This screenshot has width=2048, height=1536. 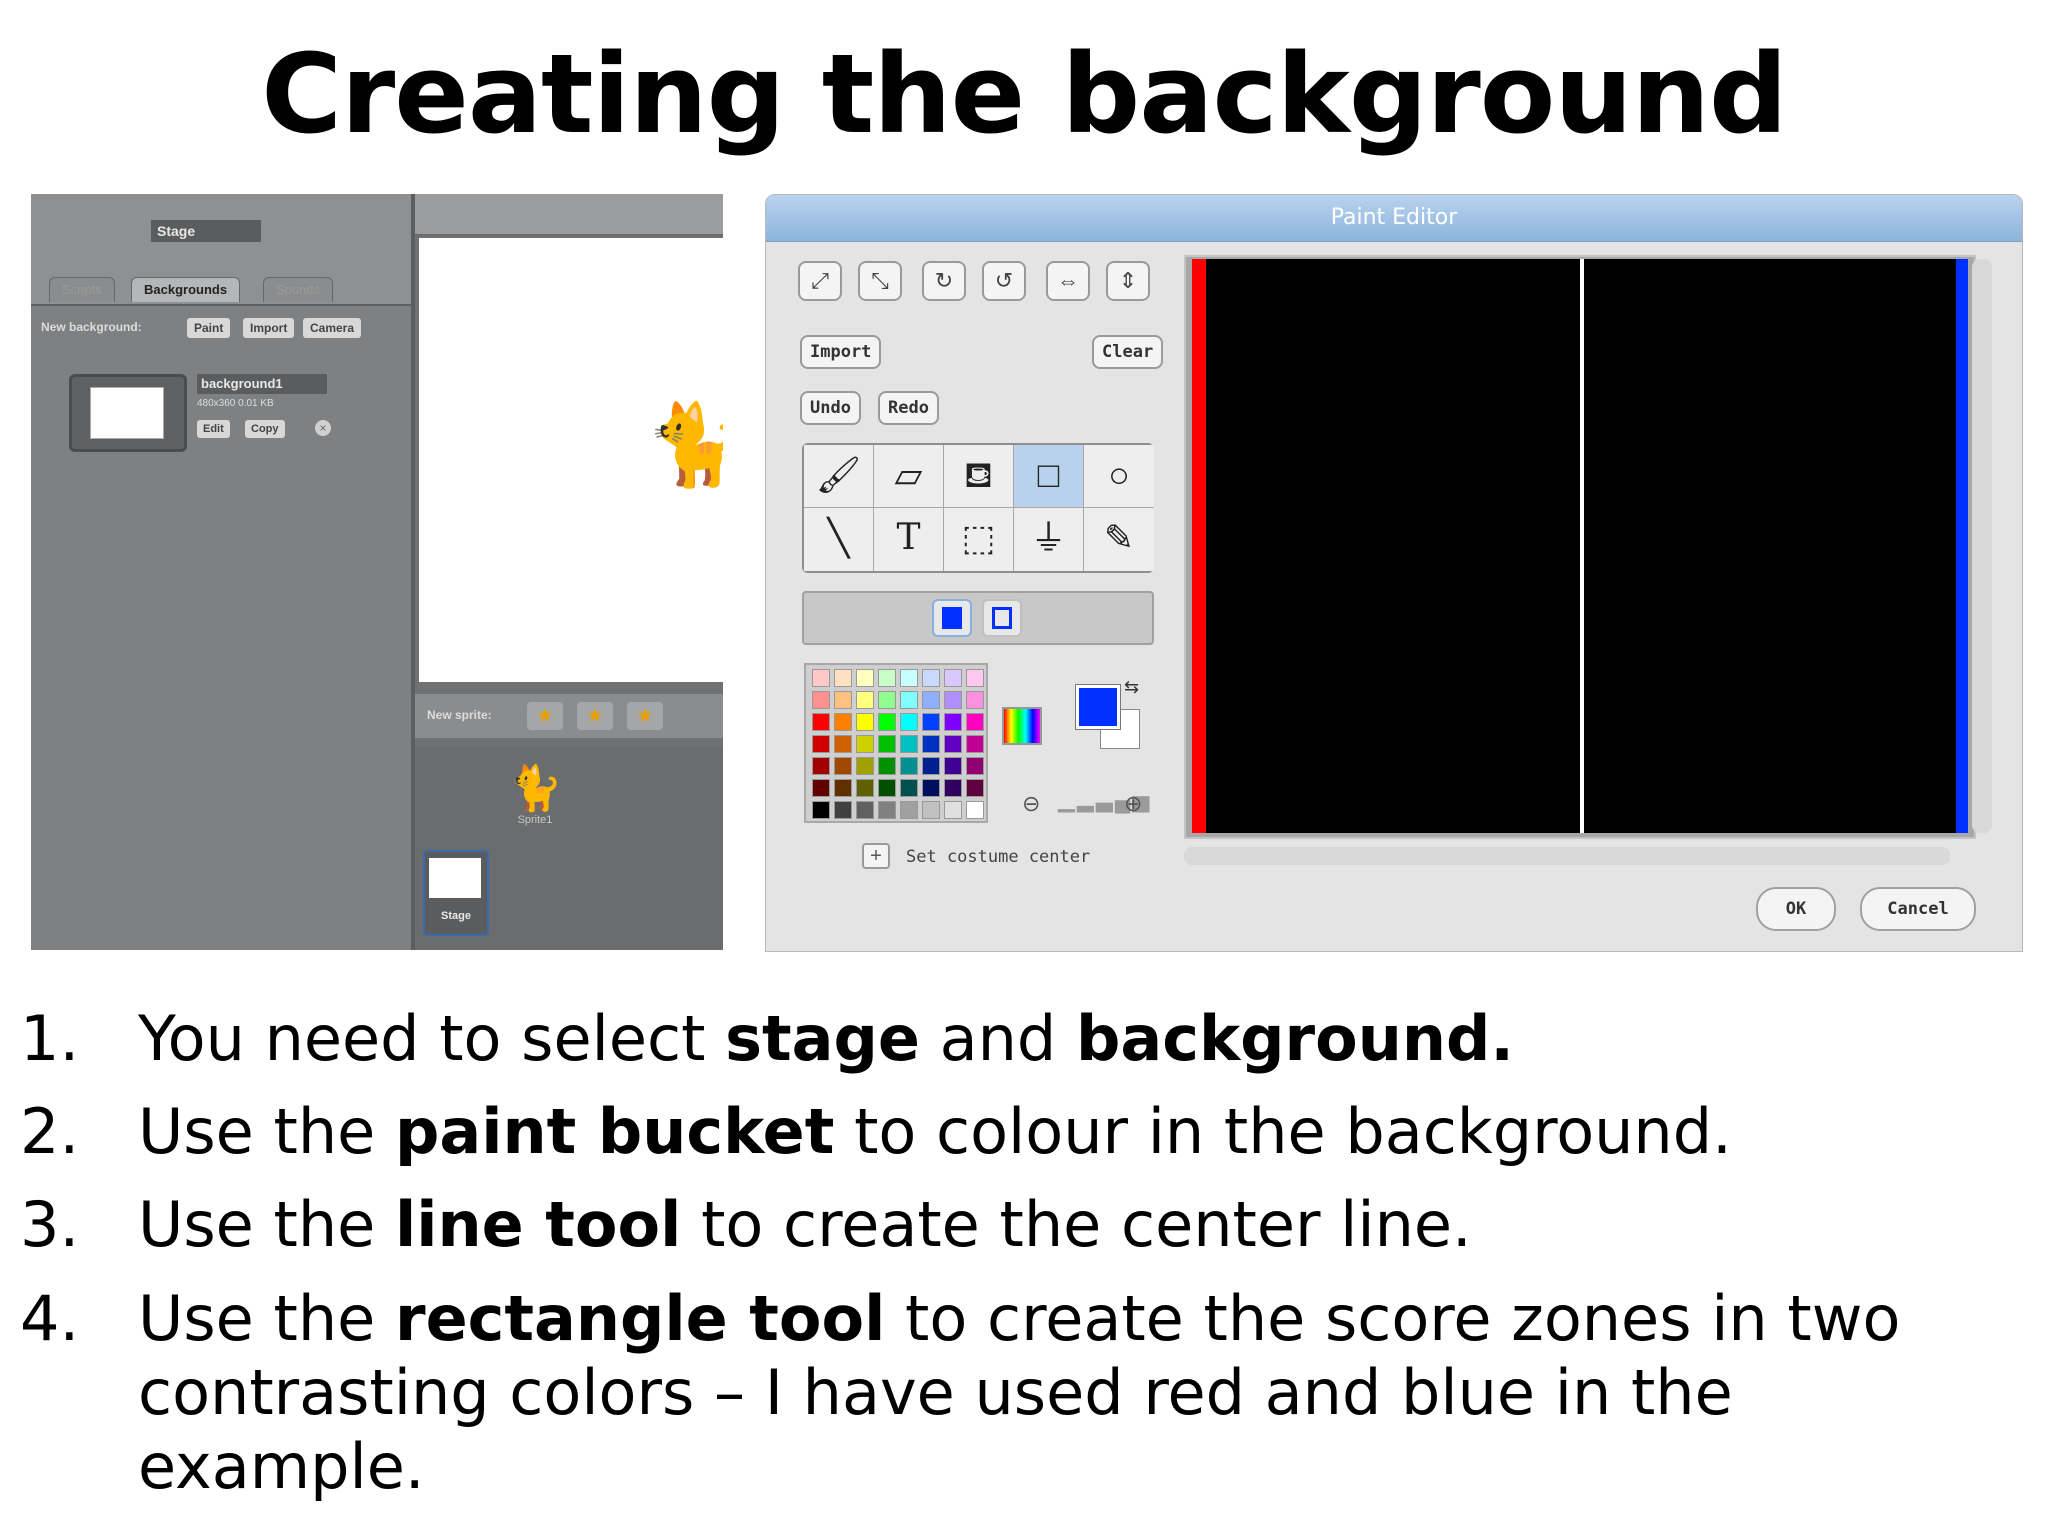 What do you see at coordinates (909, 539) in the screenshot?
I see `text-tool-icon: T` at bounding box center [909, 539].